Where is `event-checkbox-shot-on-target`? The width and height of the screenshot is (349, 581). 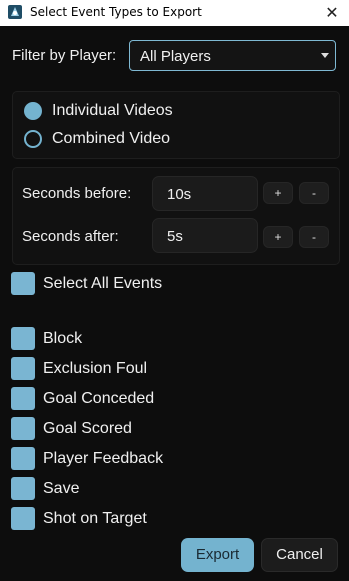 event-checkbox-shot-on-target is located at coordinates (23, 518).